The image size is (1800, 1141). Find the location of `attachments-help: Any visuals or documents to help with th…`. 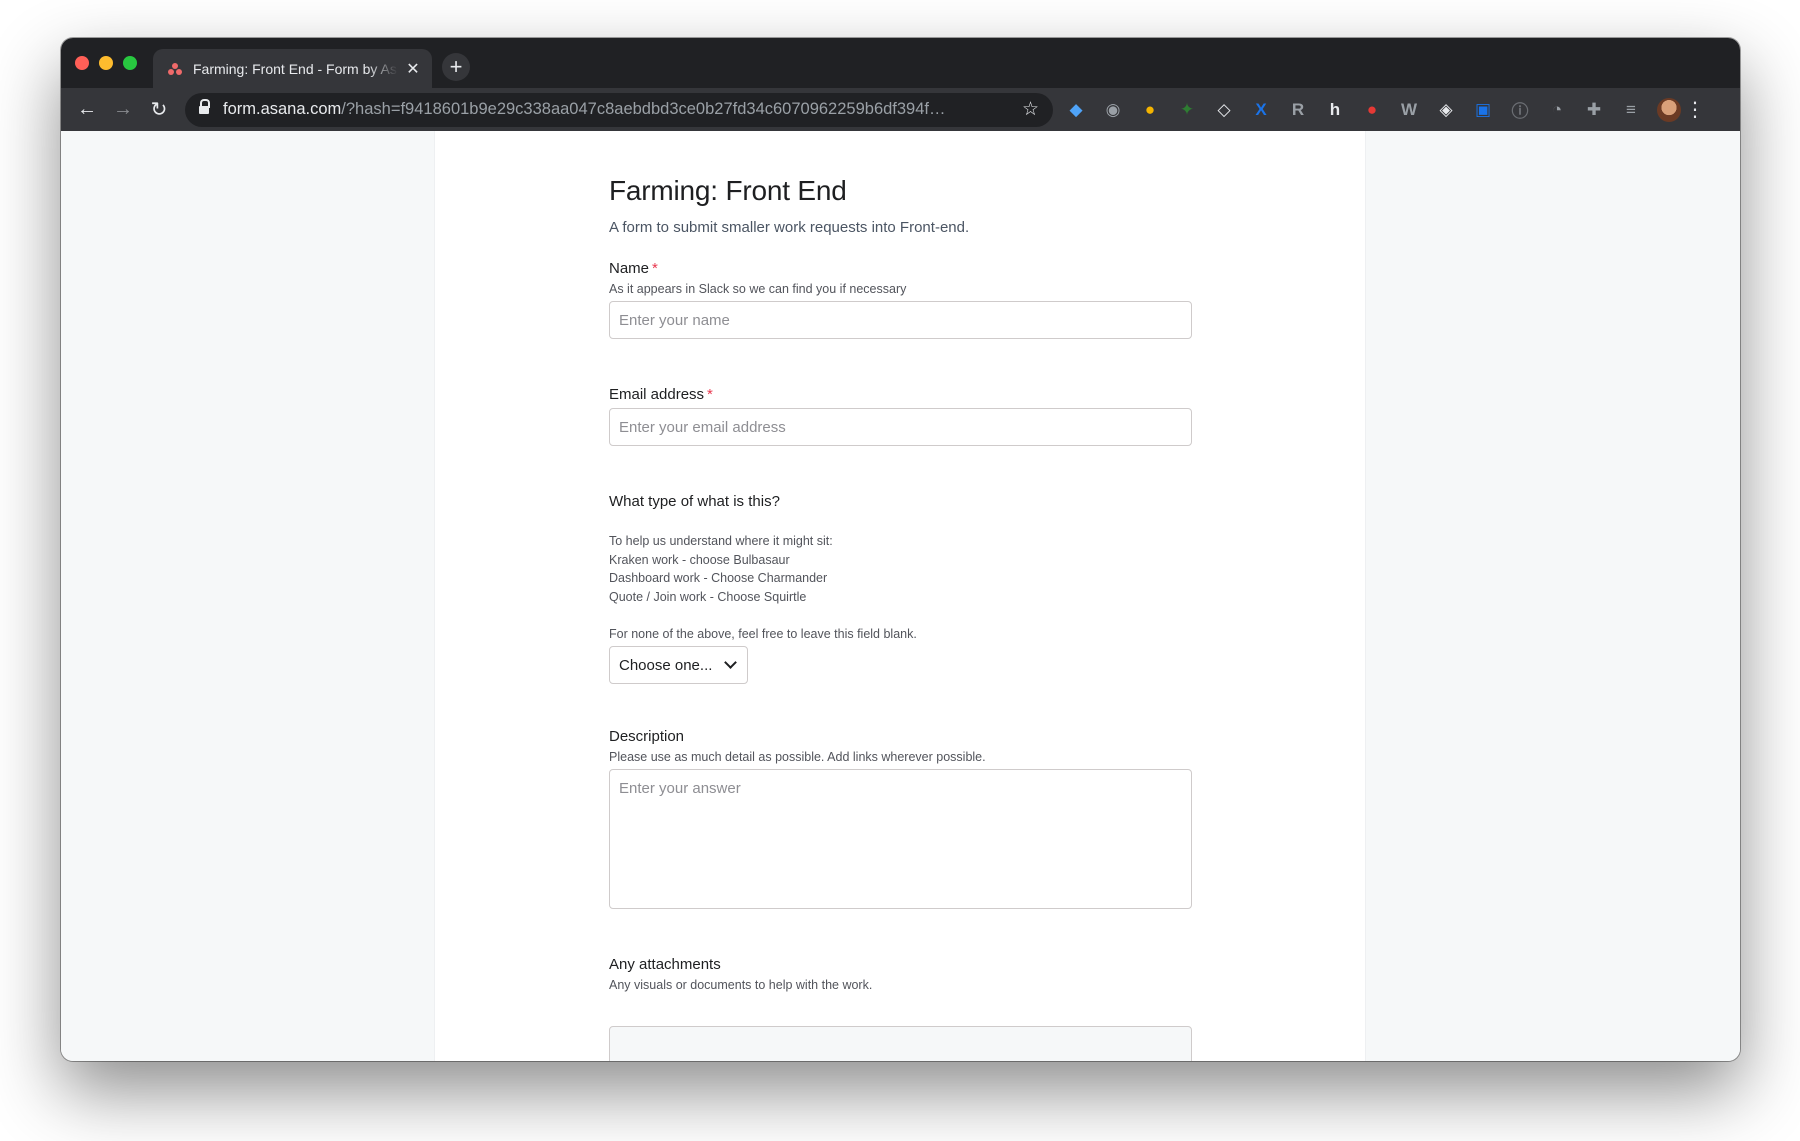

attachments-help: Any visuals or documents to help with th… is located at coordinates (741, 985).